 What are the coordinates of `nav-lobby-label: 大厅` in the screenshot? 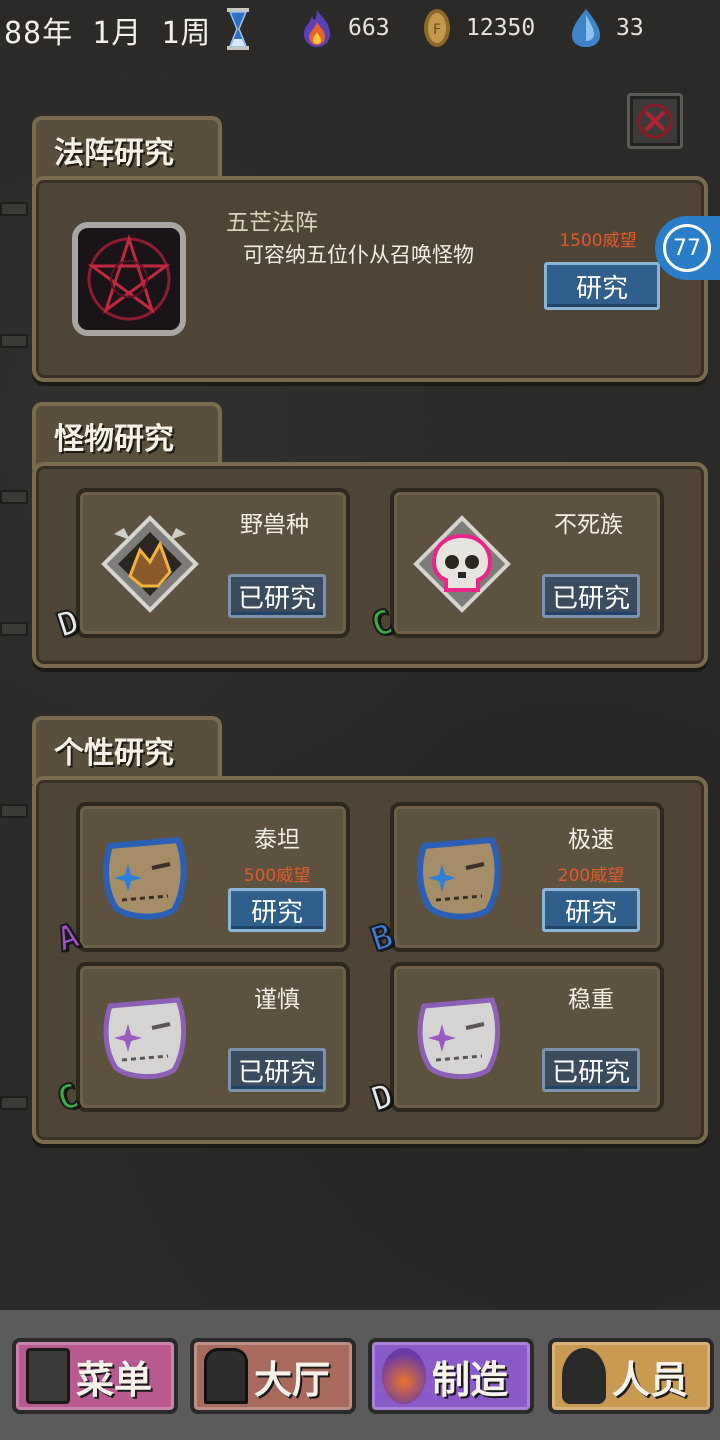 It's located at (292, 1379).